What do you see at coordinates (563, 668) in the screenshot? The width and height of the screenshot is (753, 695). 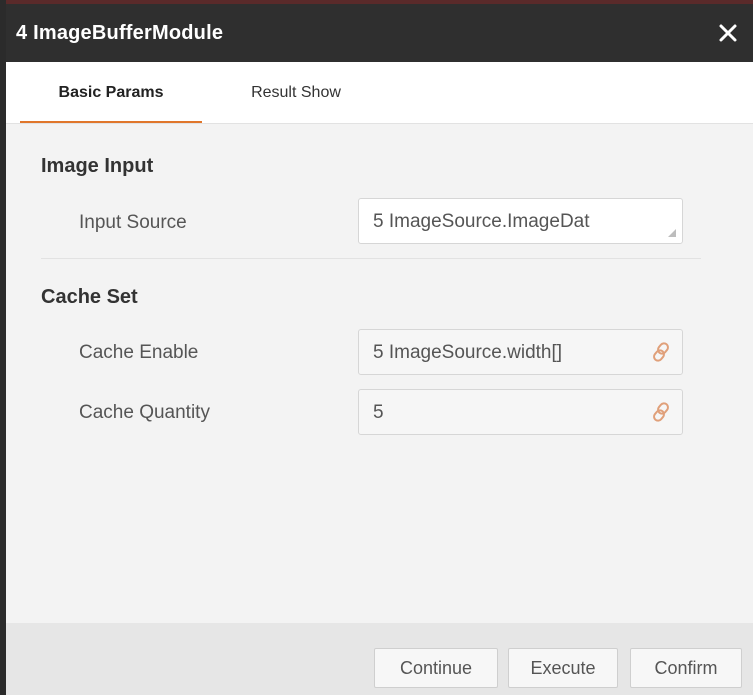 I see `execute-button: Execute` at bounding box center [563, 668].